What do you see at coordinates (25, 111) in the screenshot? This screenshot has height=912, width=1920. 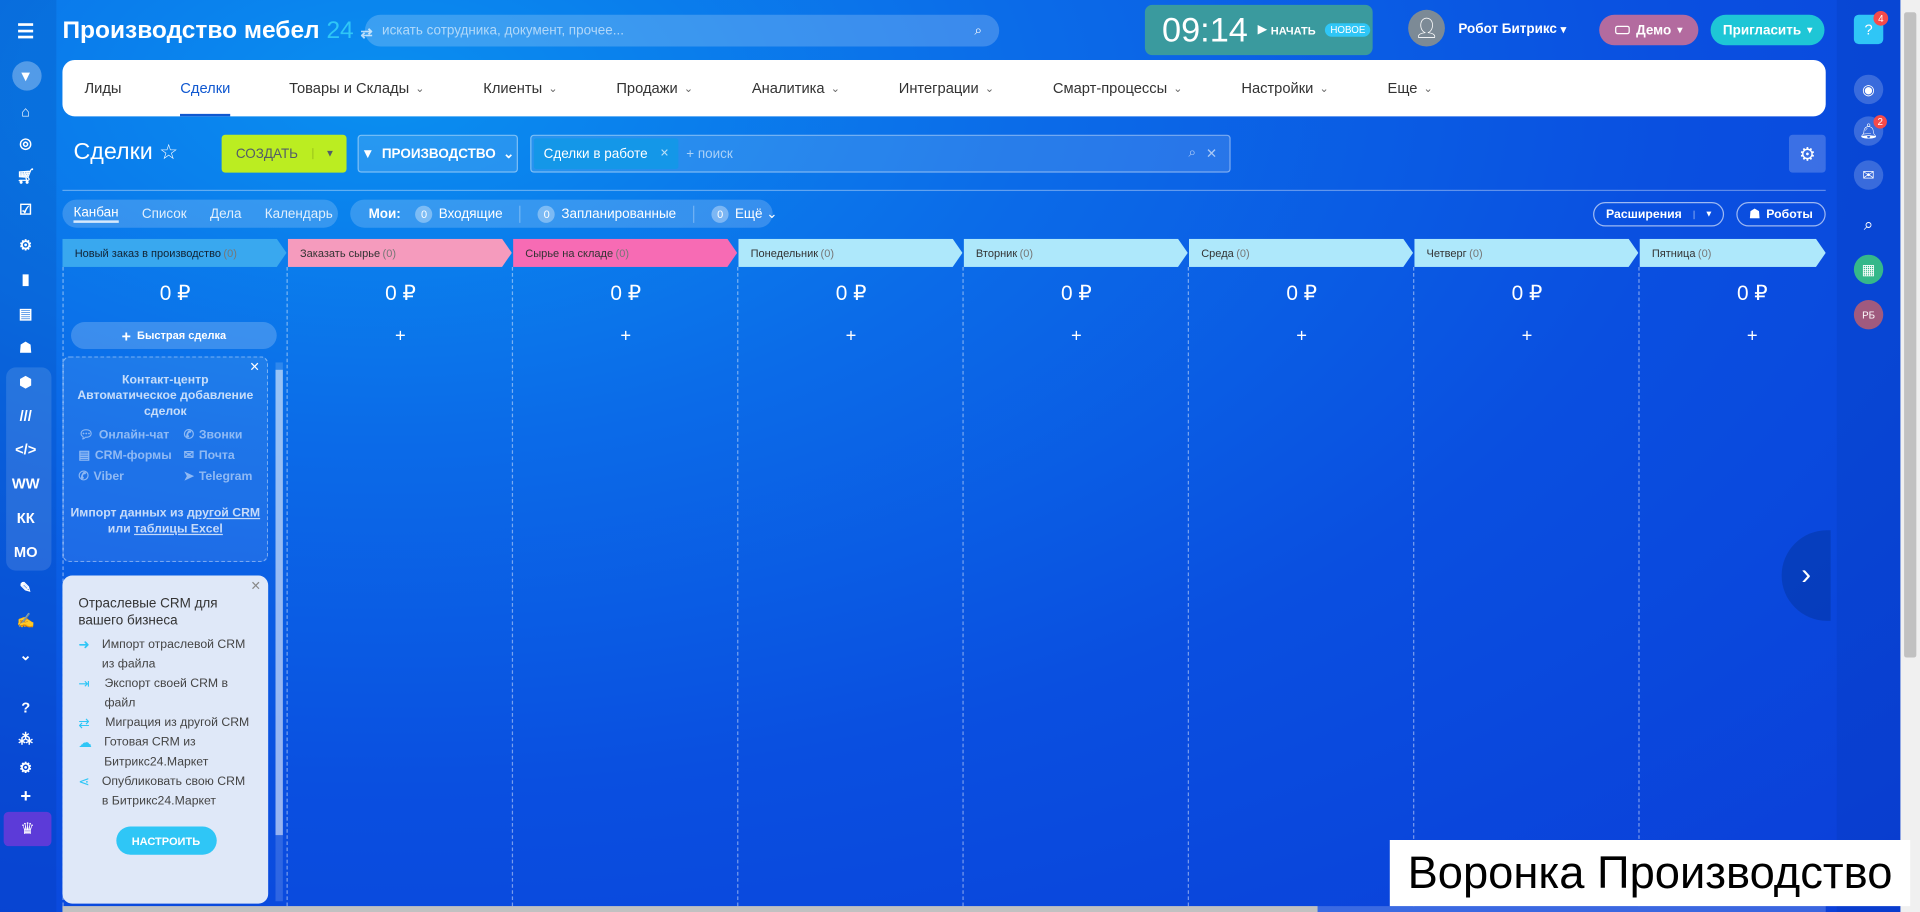 I see `home-icon: ⌂` at bounding box center [25, 111].